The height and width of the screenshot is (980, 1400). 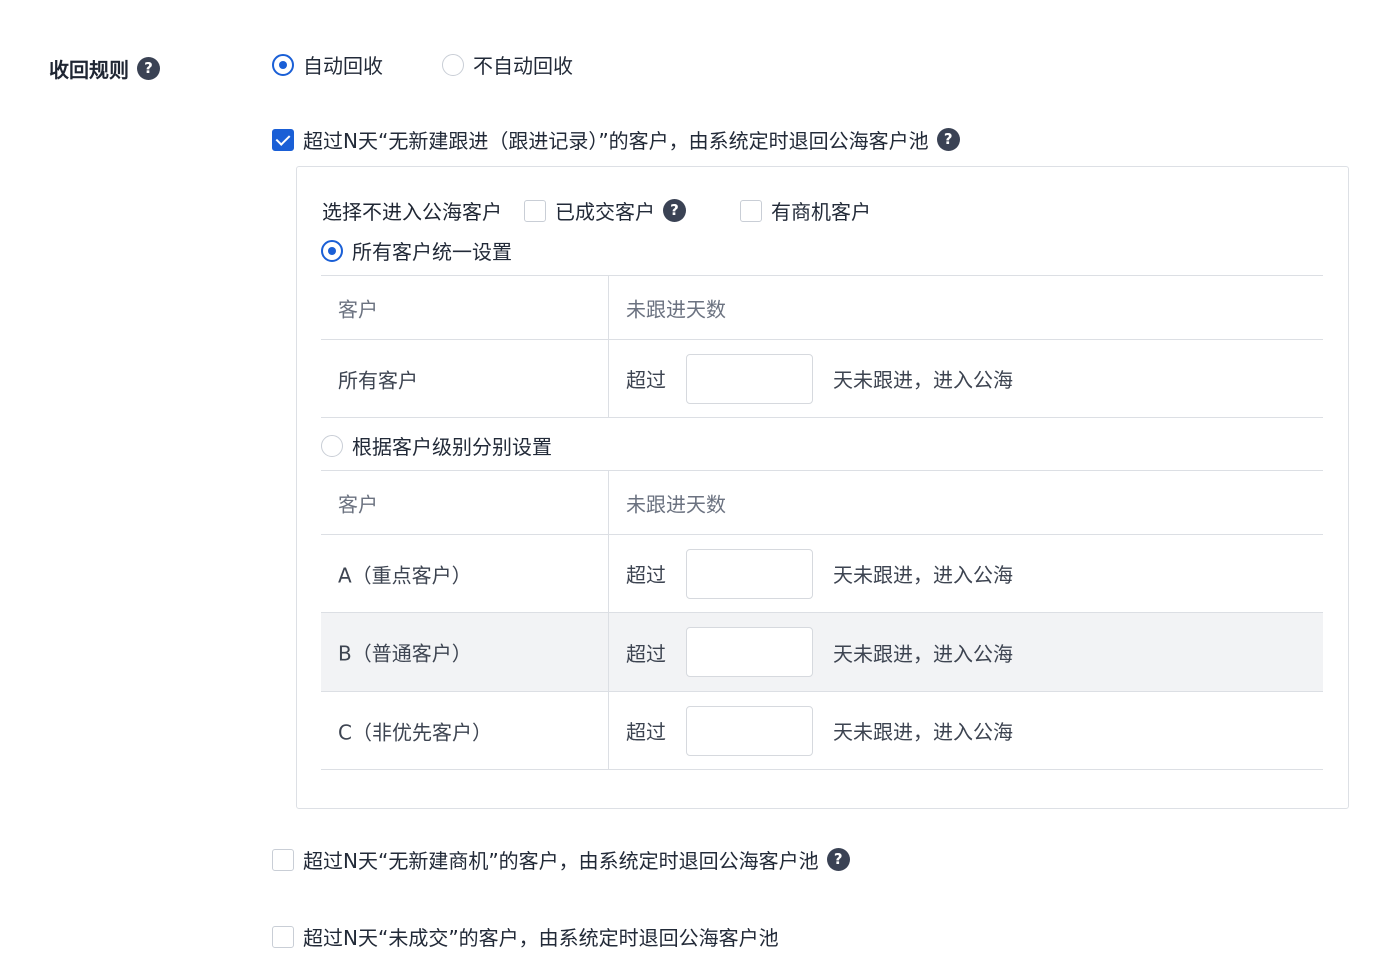 I want to click on uniform-table: 客户 未跟进天数 所有客户 超过 天未跟进，进入公海, so click(x=822, y=346).